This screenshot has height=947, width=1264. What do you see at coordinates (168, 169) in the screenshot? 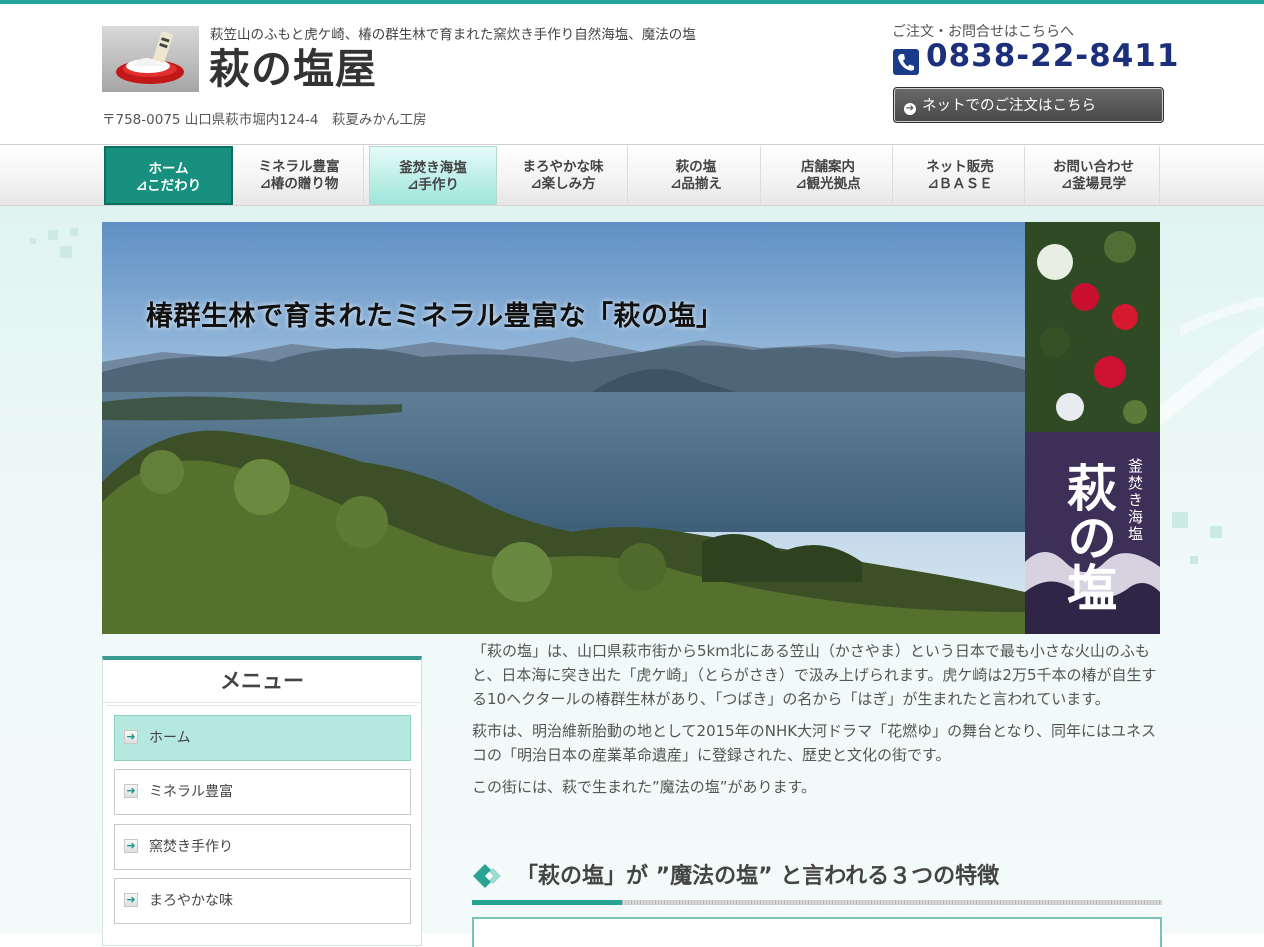
I see `nav-label: ホーム` at bounding box center [168, 169].